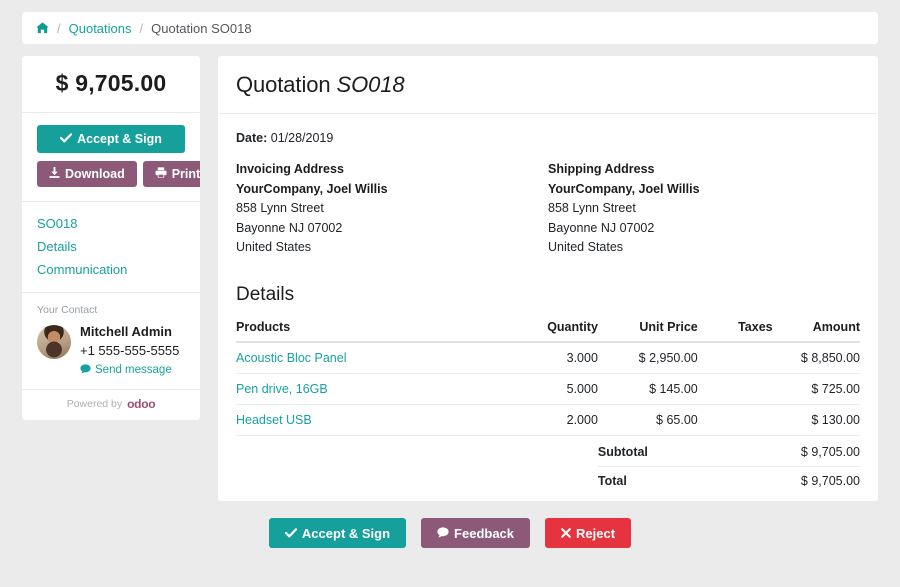 This screenshot has height=587, width=900. What do you see at coordinates (592, 208) in the screenshot?
I see `shipping-street: 858 Lynn Street` at bounding box center [592, 208].